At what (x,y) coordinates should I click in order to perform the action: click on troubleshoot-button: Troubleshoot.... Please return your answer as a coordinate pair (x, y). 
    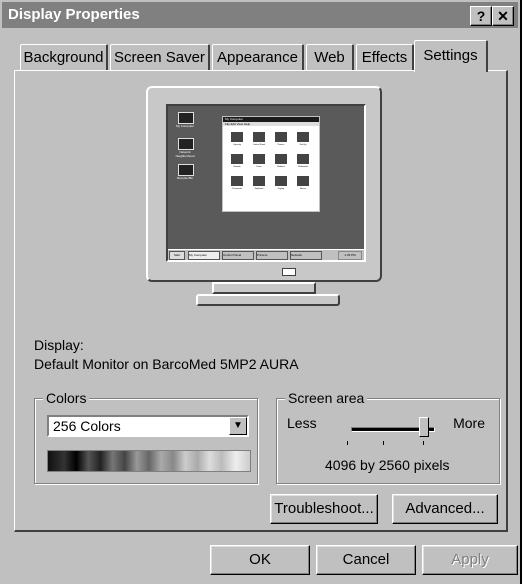
    Looking at the image, I should click on (324, 509).